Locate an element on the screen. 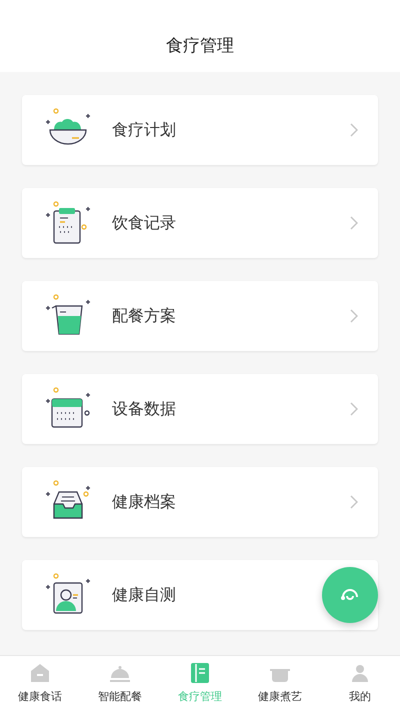 Image resolution: width=400 pixels, height=711 pixels. tab: 智能配餐 is located at coordinates (120, 683).